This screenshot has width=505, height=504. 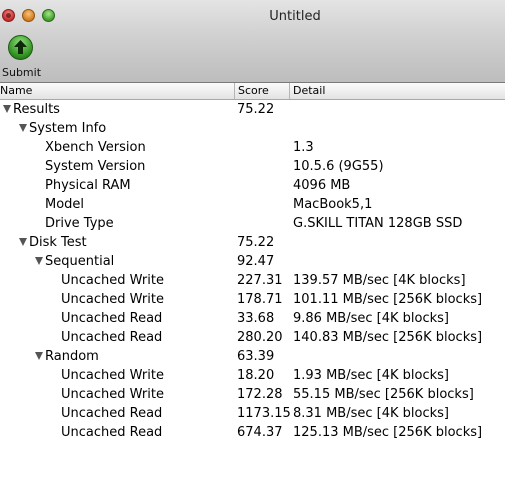 I want to click on row-name: System Version, so click(x=95, y=166).